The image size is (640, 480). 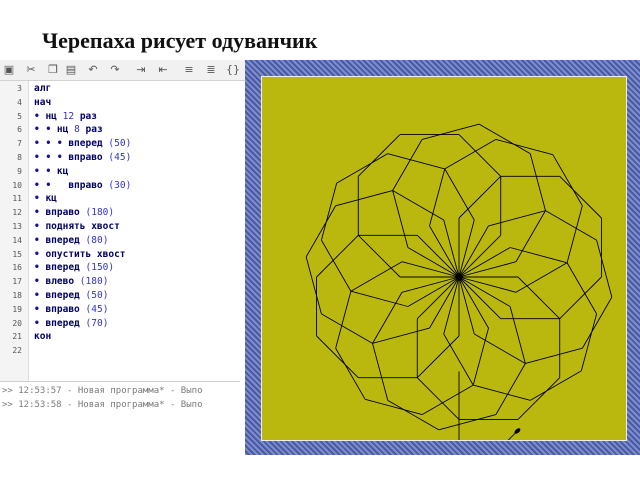 I want to click on code-line: 14 • вперед (80), so click(x=120, y=241).